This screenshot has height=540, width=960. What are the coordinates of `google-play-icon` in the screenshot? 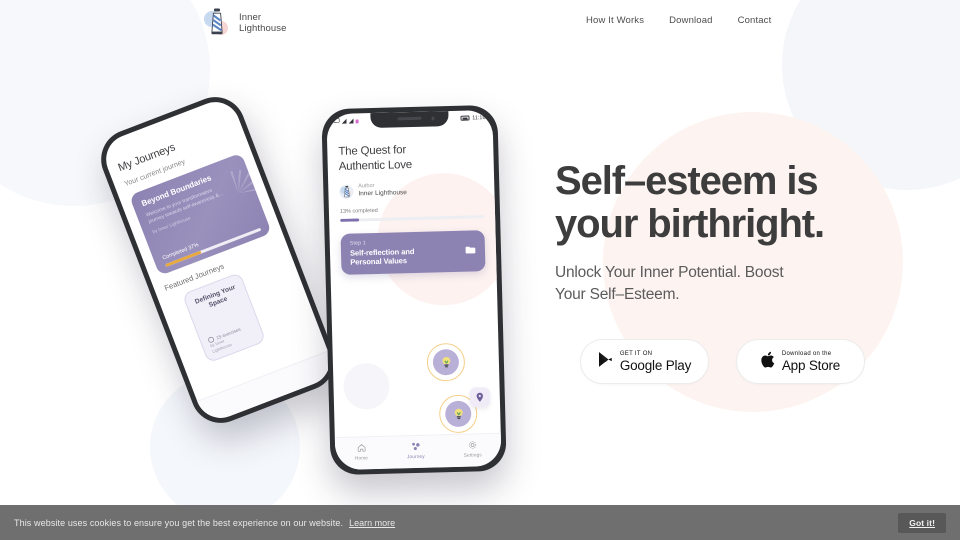 It's located at (605, 362).